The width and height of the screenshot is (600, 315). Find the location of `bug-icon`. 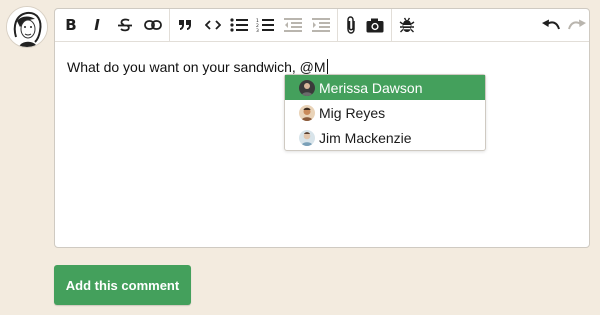

bug-icon is located at coordinates (407, 25).